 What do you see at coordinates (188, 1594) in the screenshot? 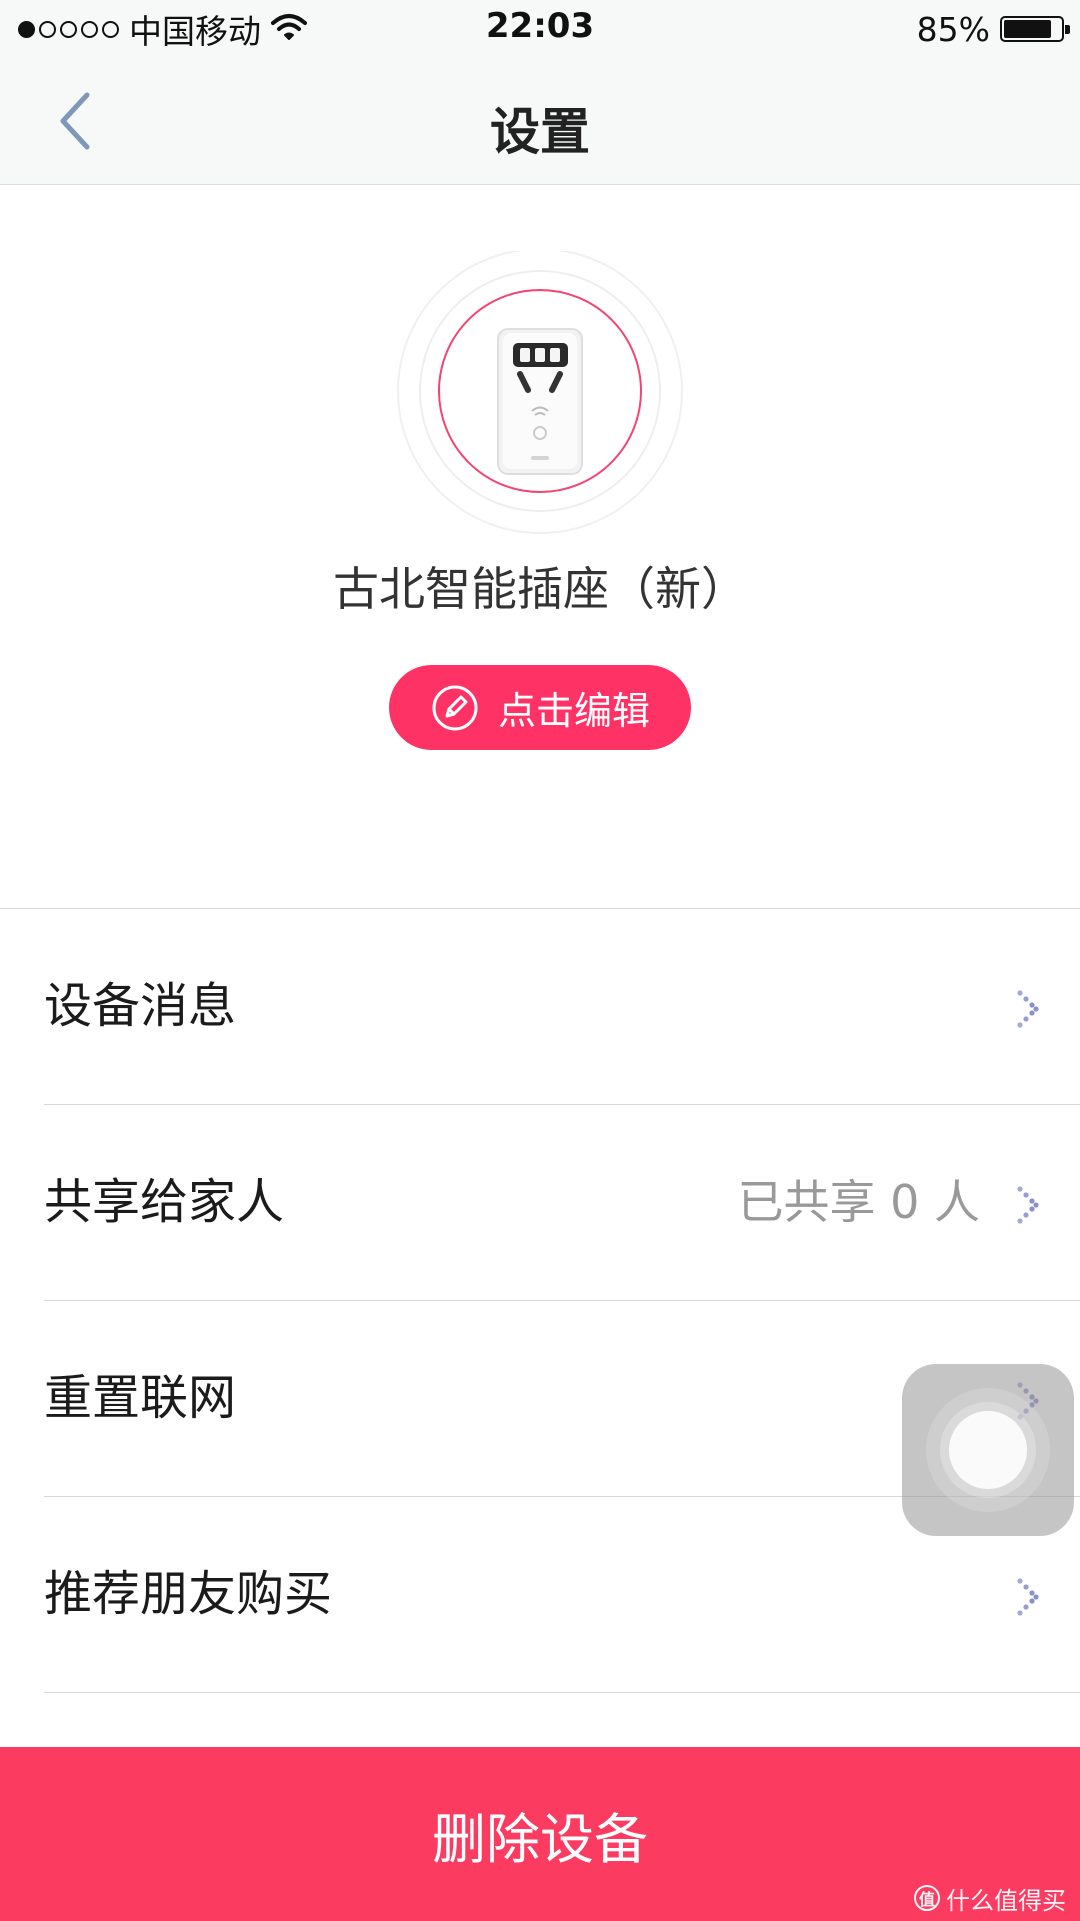
I see `row-label: 推荐朋友购买` at bounding box center [188, 1594].